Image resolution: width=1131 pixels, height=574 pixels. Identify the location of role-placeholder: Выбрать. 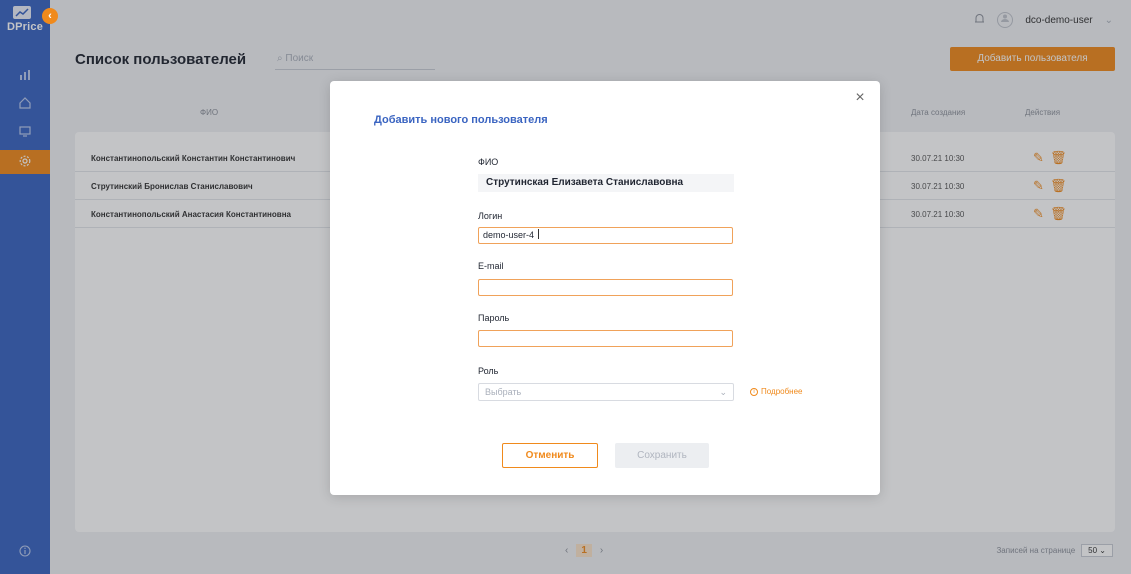
(503, 392).